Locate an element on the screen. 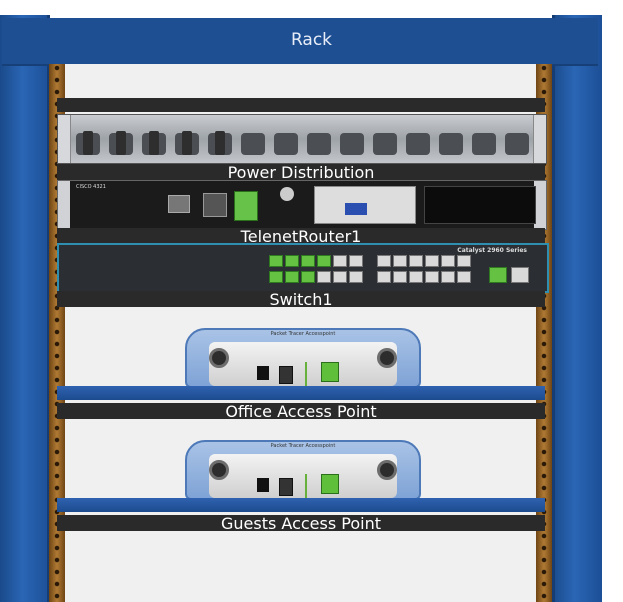 The width and height of the screenshot is (623, 602). office-access-point: Packet Tracer Accesspoint is located at coordinates (303, 357).